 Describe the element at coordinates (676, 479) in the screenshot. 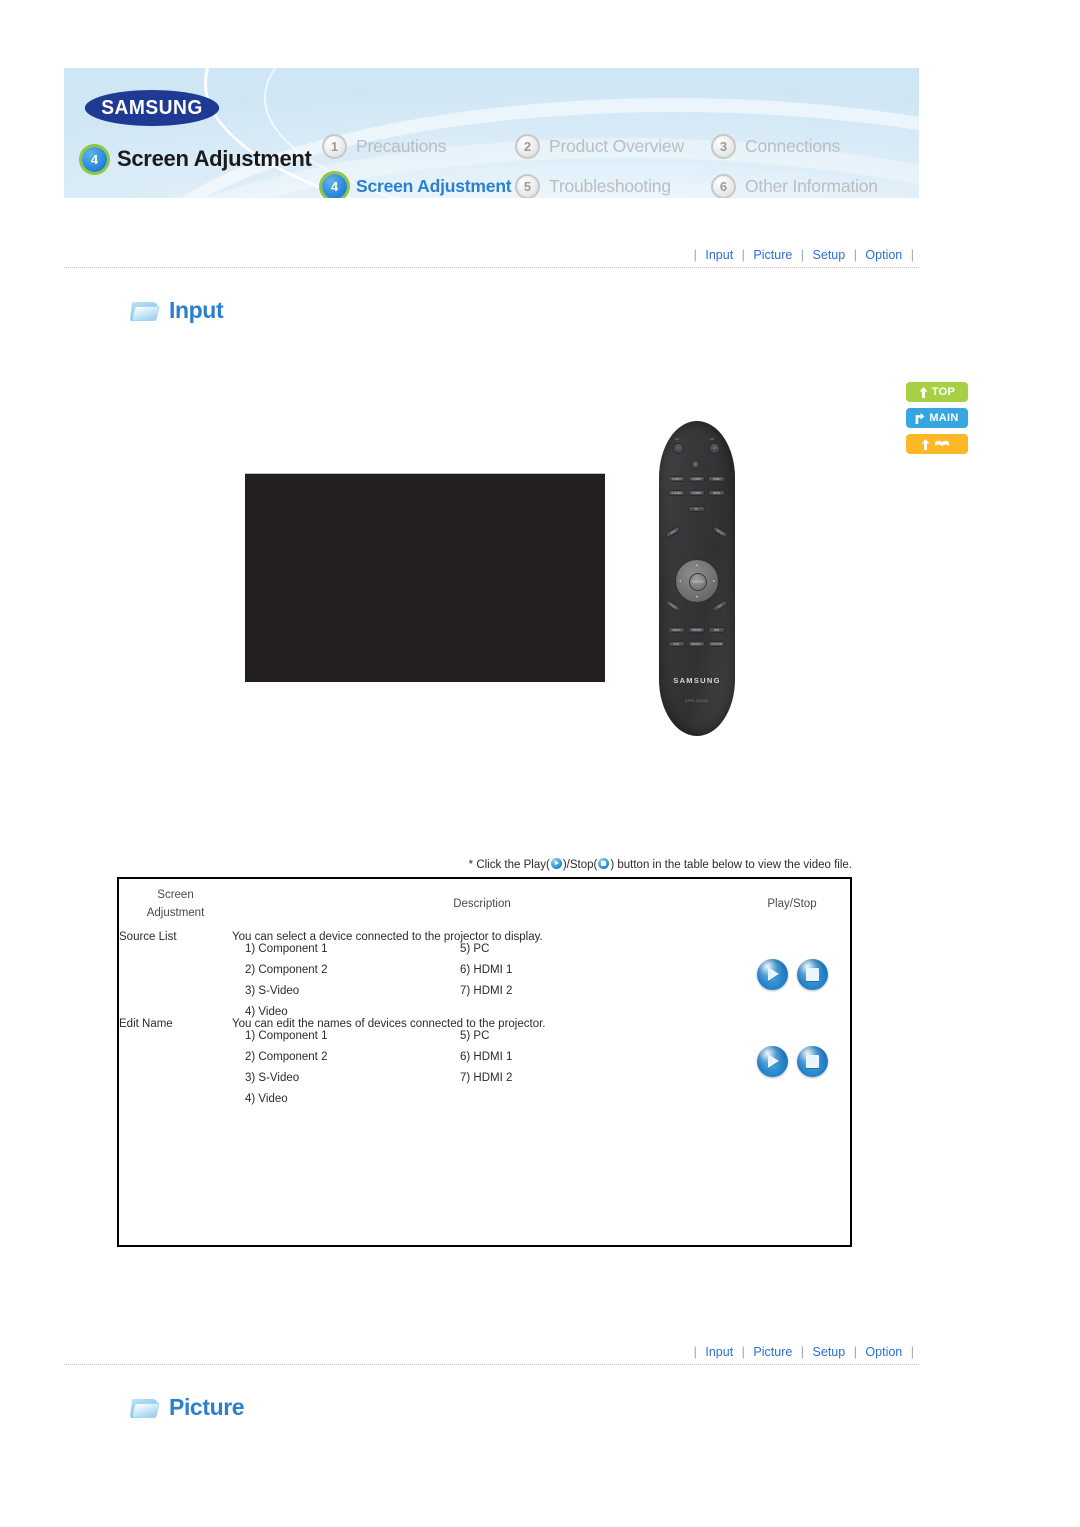

I see `remote-key: COMP1` at that location.